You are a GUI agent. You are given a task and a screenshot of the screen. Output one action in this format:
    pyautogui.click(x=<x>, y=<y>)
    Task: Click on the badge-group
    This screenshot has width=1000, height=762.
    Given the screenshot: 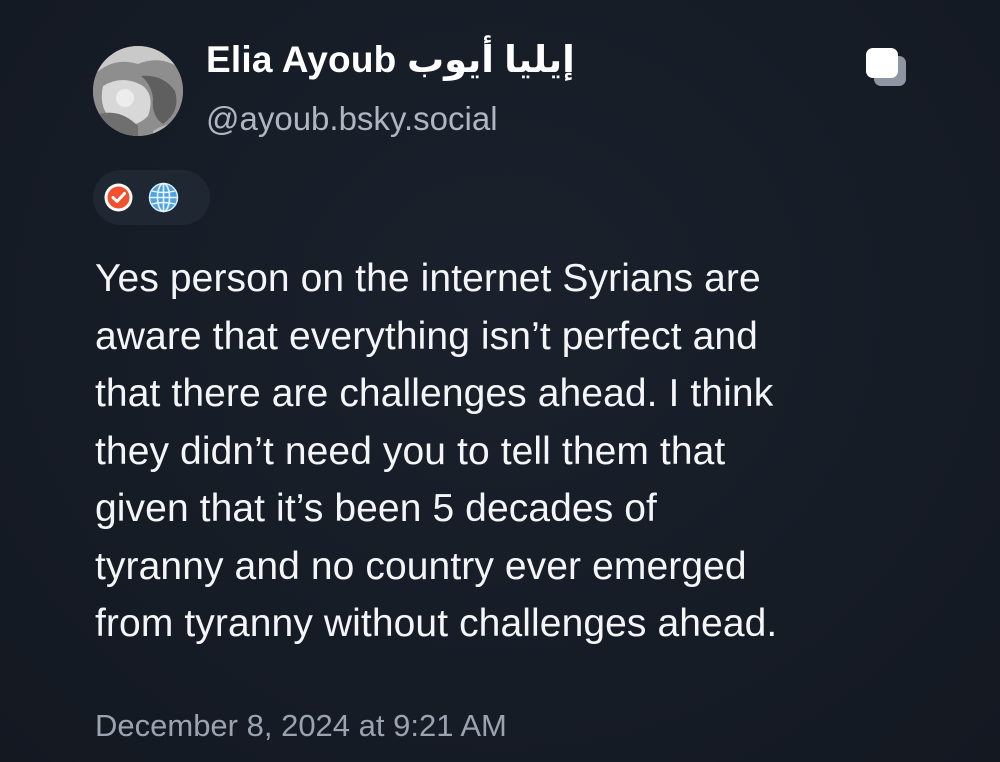 What is the action you would take?
    pyautogui.click(x=151, y=197)
    